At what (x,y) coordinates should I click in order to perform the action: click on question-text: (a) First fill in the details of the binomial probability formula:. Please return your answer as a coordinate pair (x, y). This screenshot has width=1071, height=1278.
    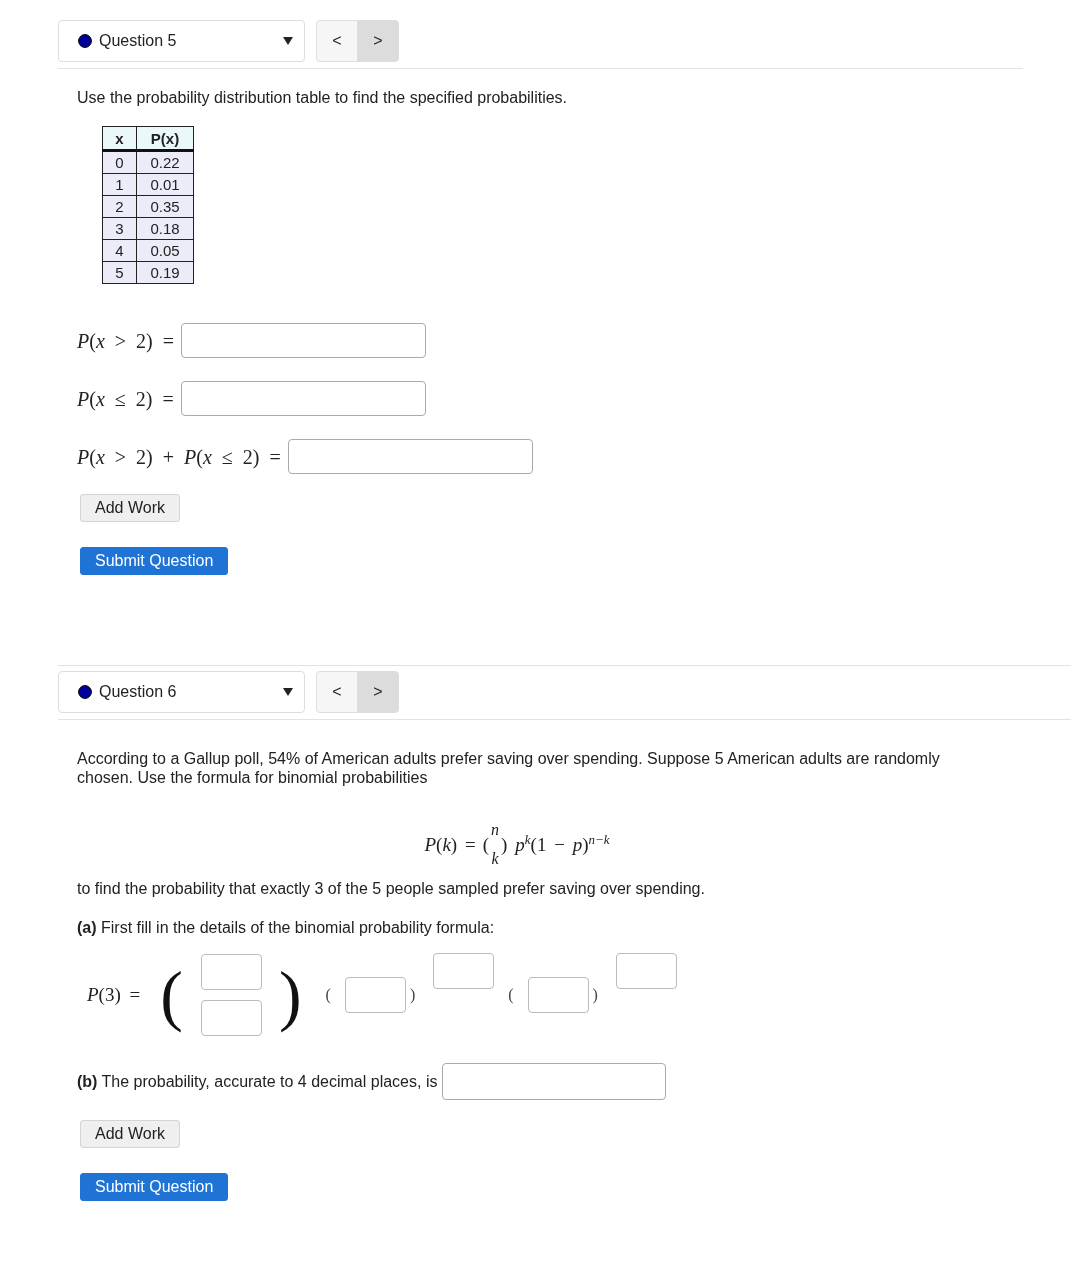
    Looking at the image, I should click on (286, 927).